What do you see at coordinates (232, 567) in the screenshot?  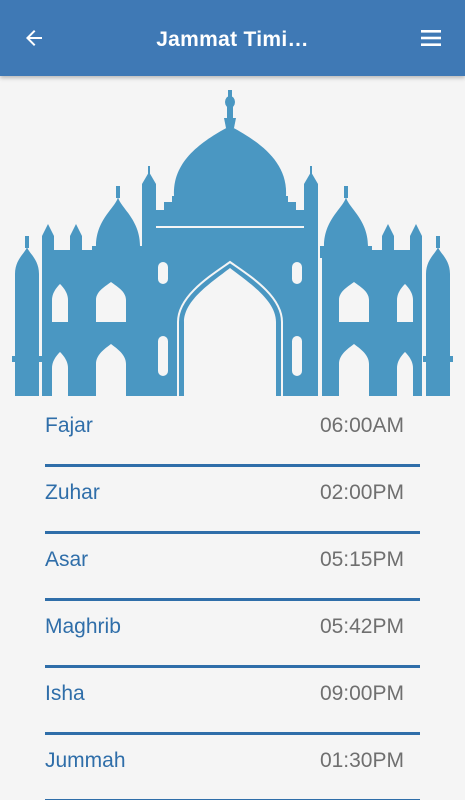 I see `prayer-row-asar: Asar 05:15PM` at bounding box center [232, 567].